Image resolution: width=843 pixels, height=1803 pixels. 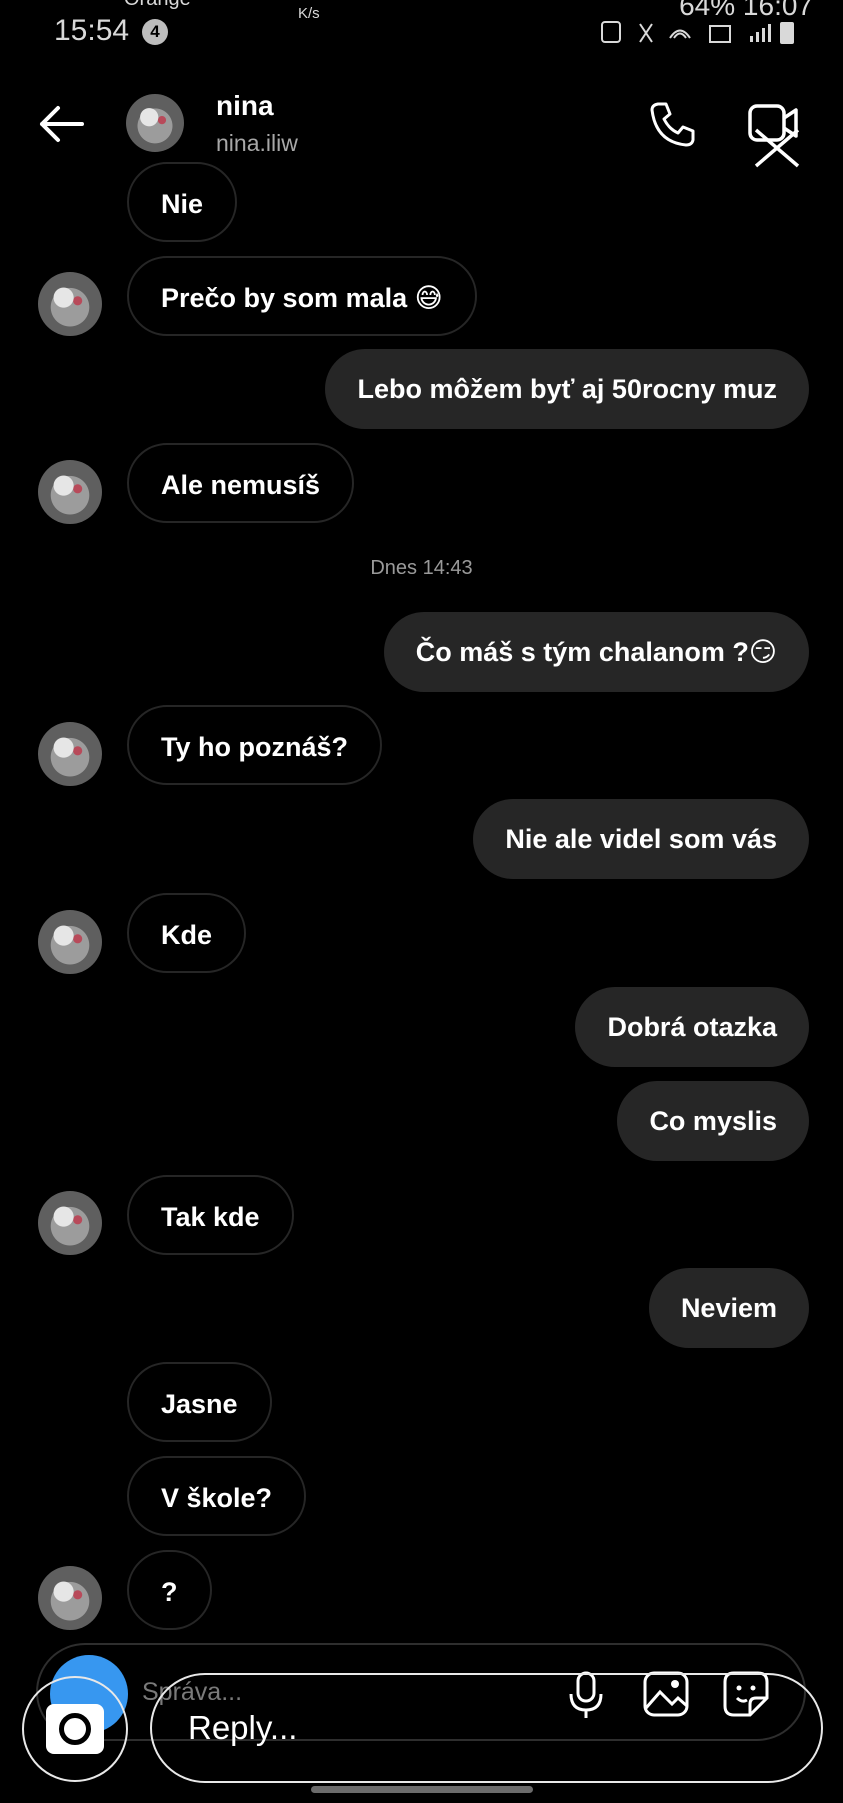 What do you see at coordinates (155, 32) in the screenshot?
I see `notification-badge: 4` at bounding box center [155, 32].